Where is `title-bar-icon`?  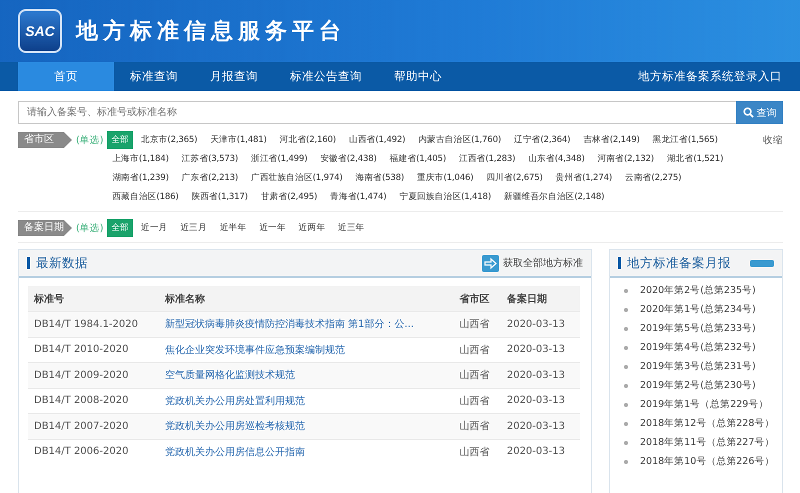
title-bar-icon is located at coordinates (619, 263).